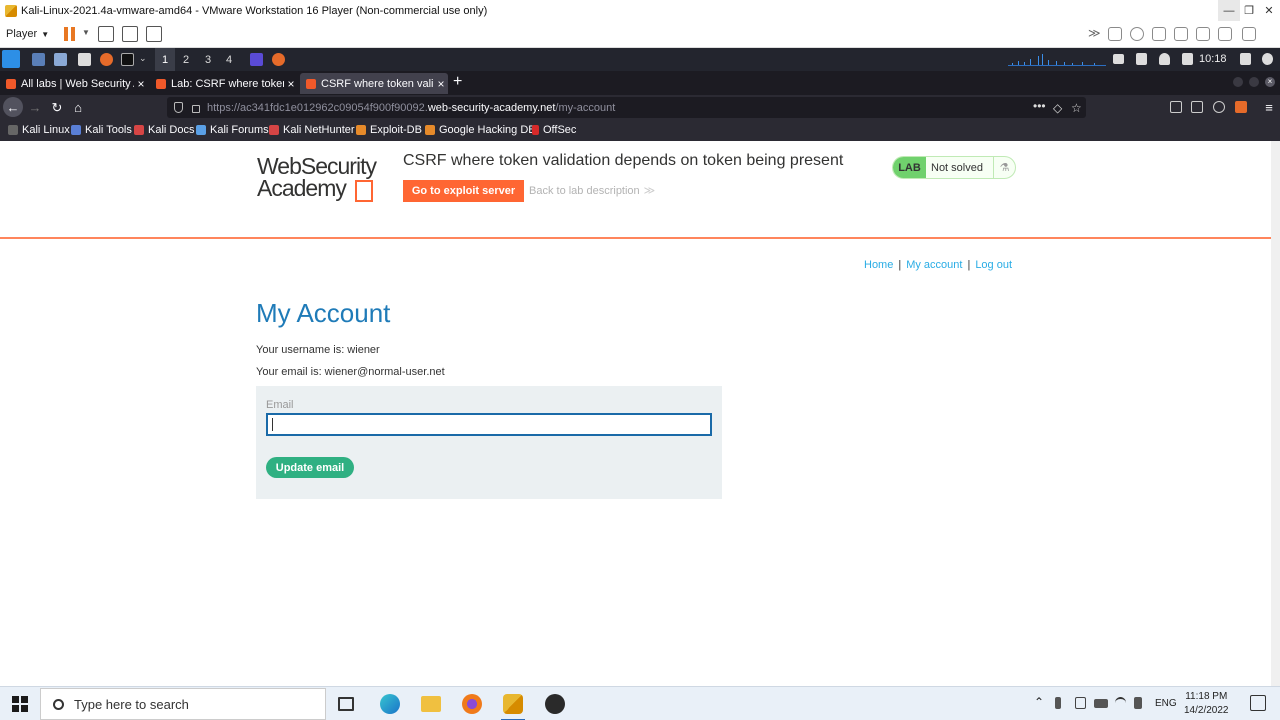 This screenshot has height=720, width=1280. What do you see at coordinates (1039, 702) in the screenshot?
I see `show-hidden-icons: ⌃` at bounding box center [1039, 702].